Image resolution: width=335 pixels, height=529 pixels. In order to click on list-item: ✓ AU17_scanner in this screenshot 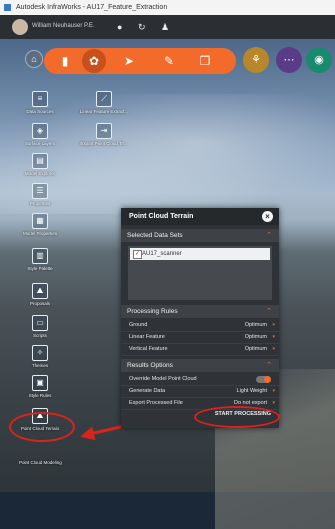, I will do `click(200, 254)`.